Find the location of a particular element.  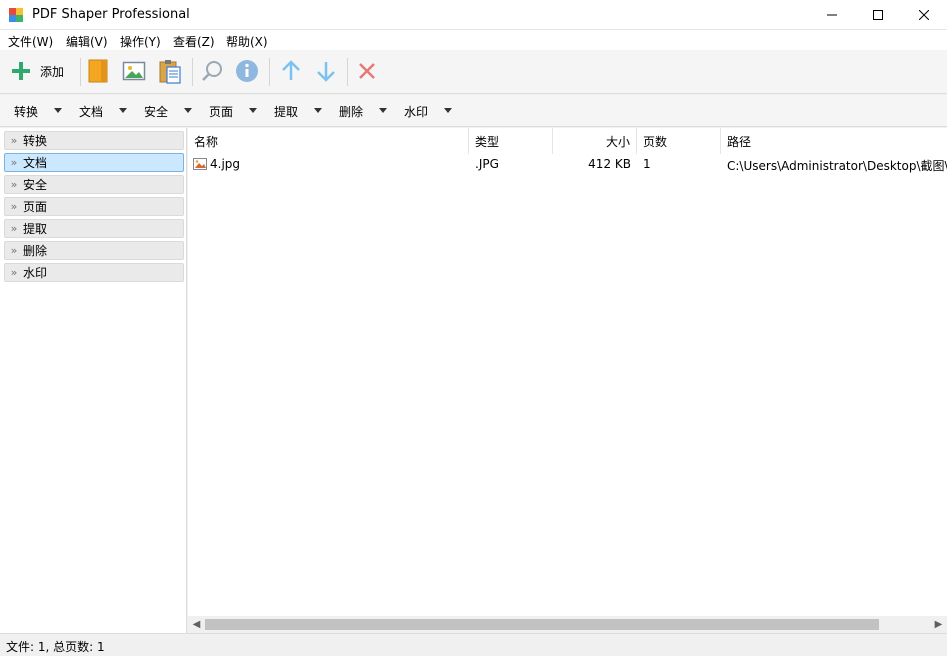

sidebar-item-extract: » 提取 is located at coordinates (94, 228).